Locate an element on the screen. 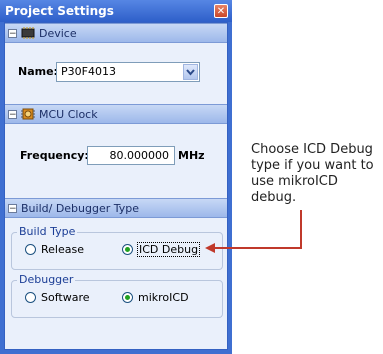 Image resolution: width=383 pixels, height=354 pixels. annotation-arrow-icon is located at coordinates (253, 231).